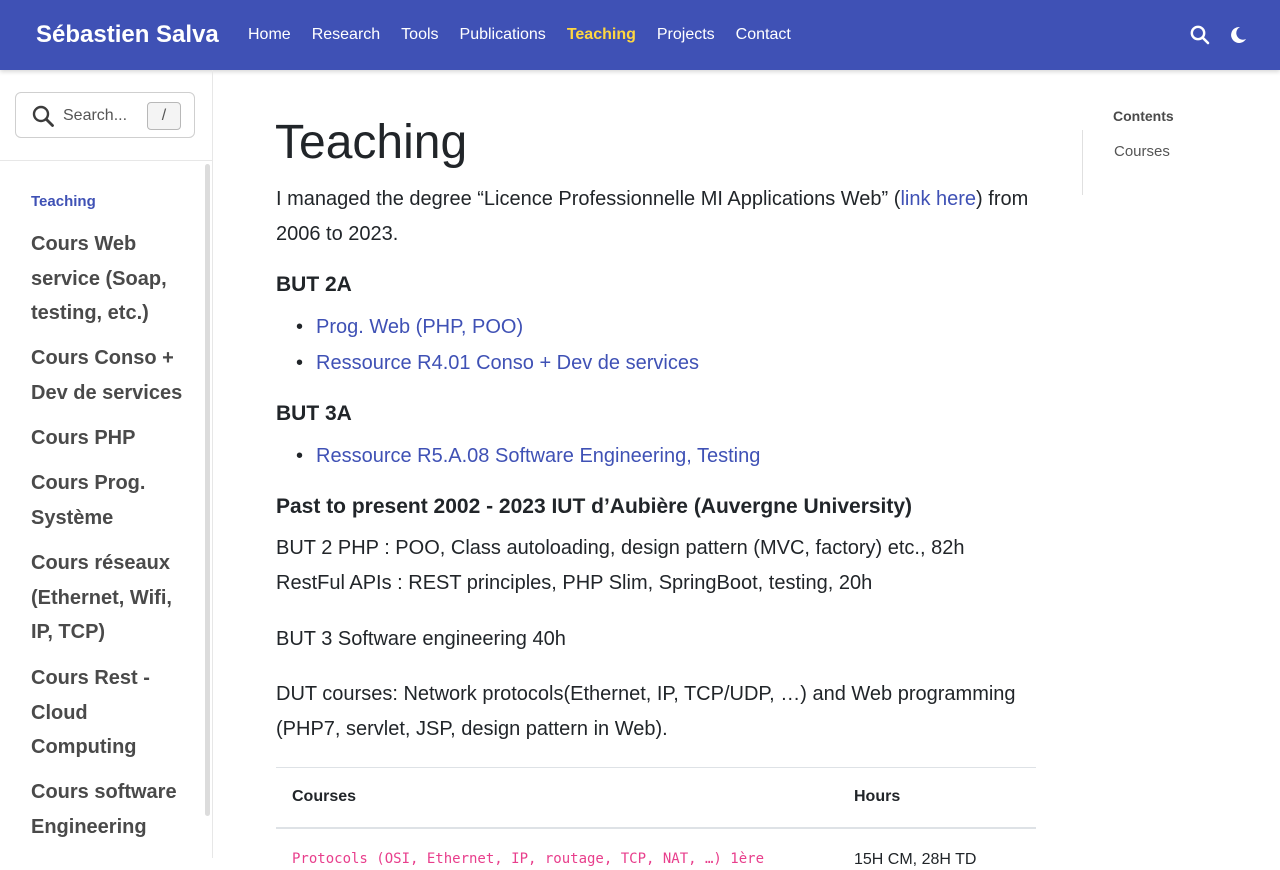  Describe the element at coordinates (686, 35) in the screenshot. I see `nav-link-projects: Projects` at that location.